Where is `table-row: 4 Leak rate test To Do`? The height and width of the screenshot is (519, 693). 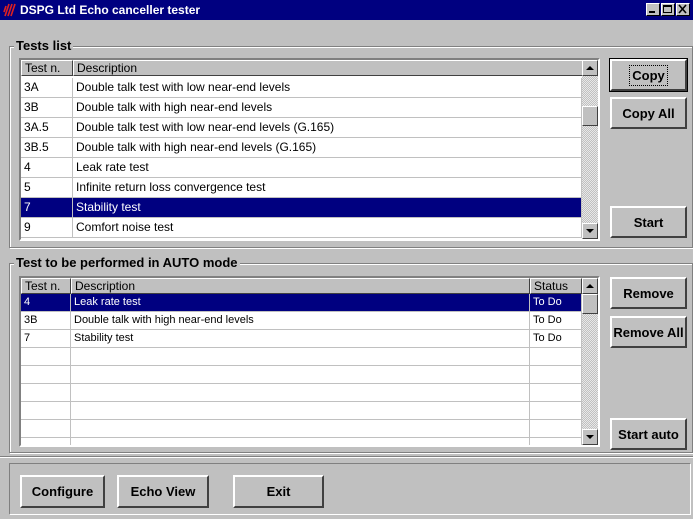 table-row: 4 Leak rate test To Do is located at coordinates (301, 303).